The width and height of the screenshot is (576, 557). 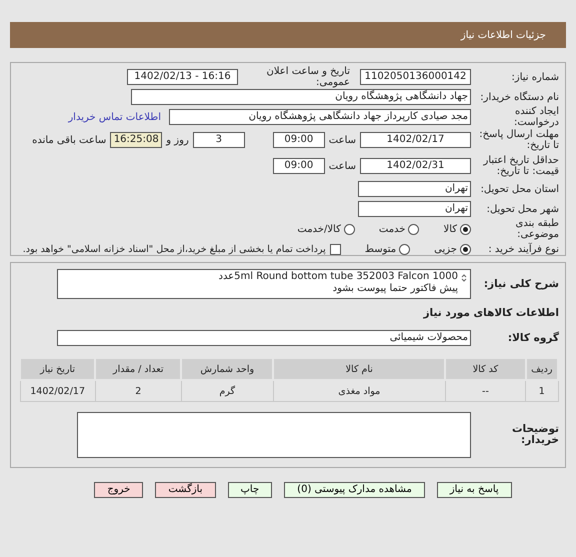 I want to click on validity-time-field: 09:00, so click(x=298, y=166).